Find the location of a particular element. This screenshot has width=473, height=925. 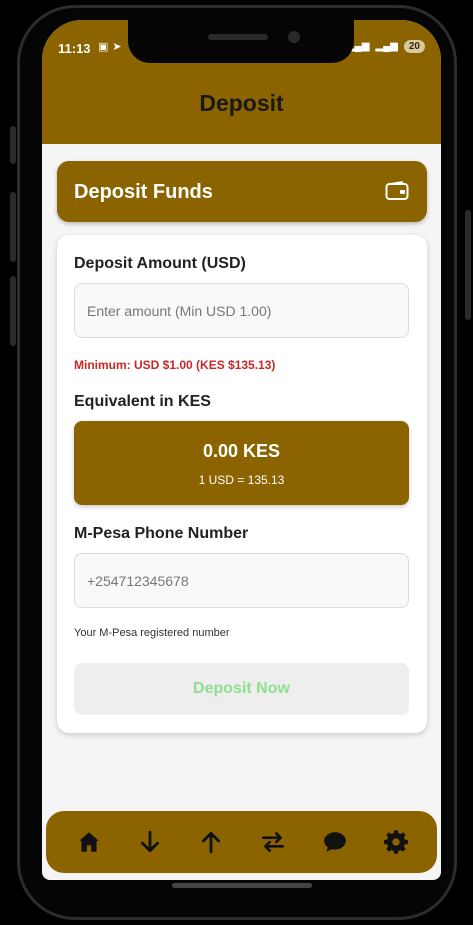

camera-notch is located at coordinates (241, 41).